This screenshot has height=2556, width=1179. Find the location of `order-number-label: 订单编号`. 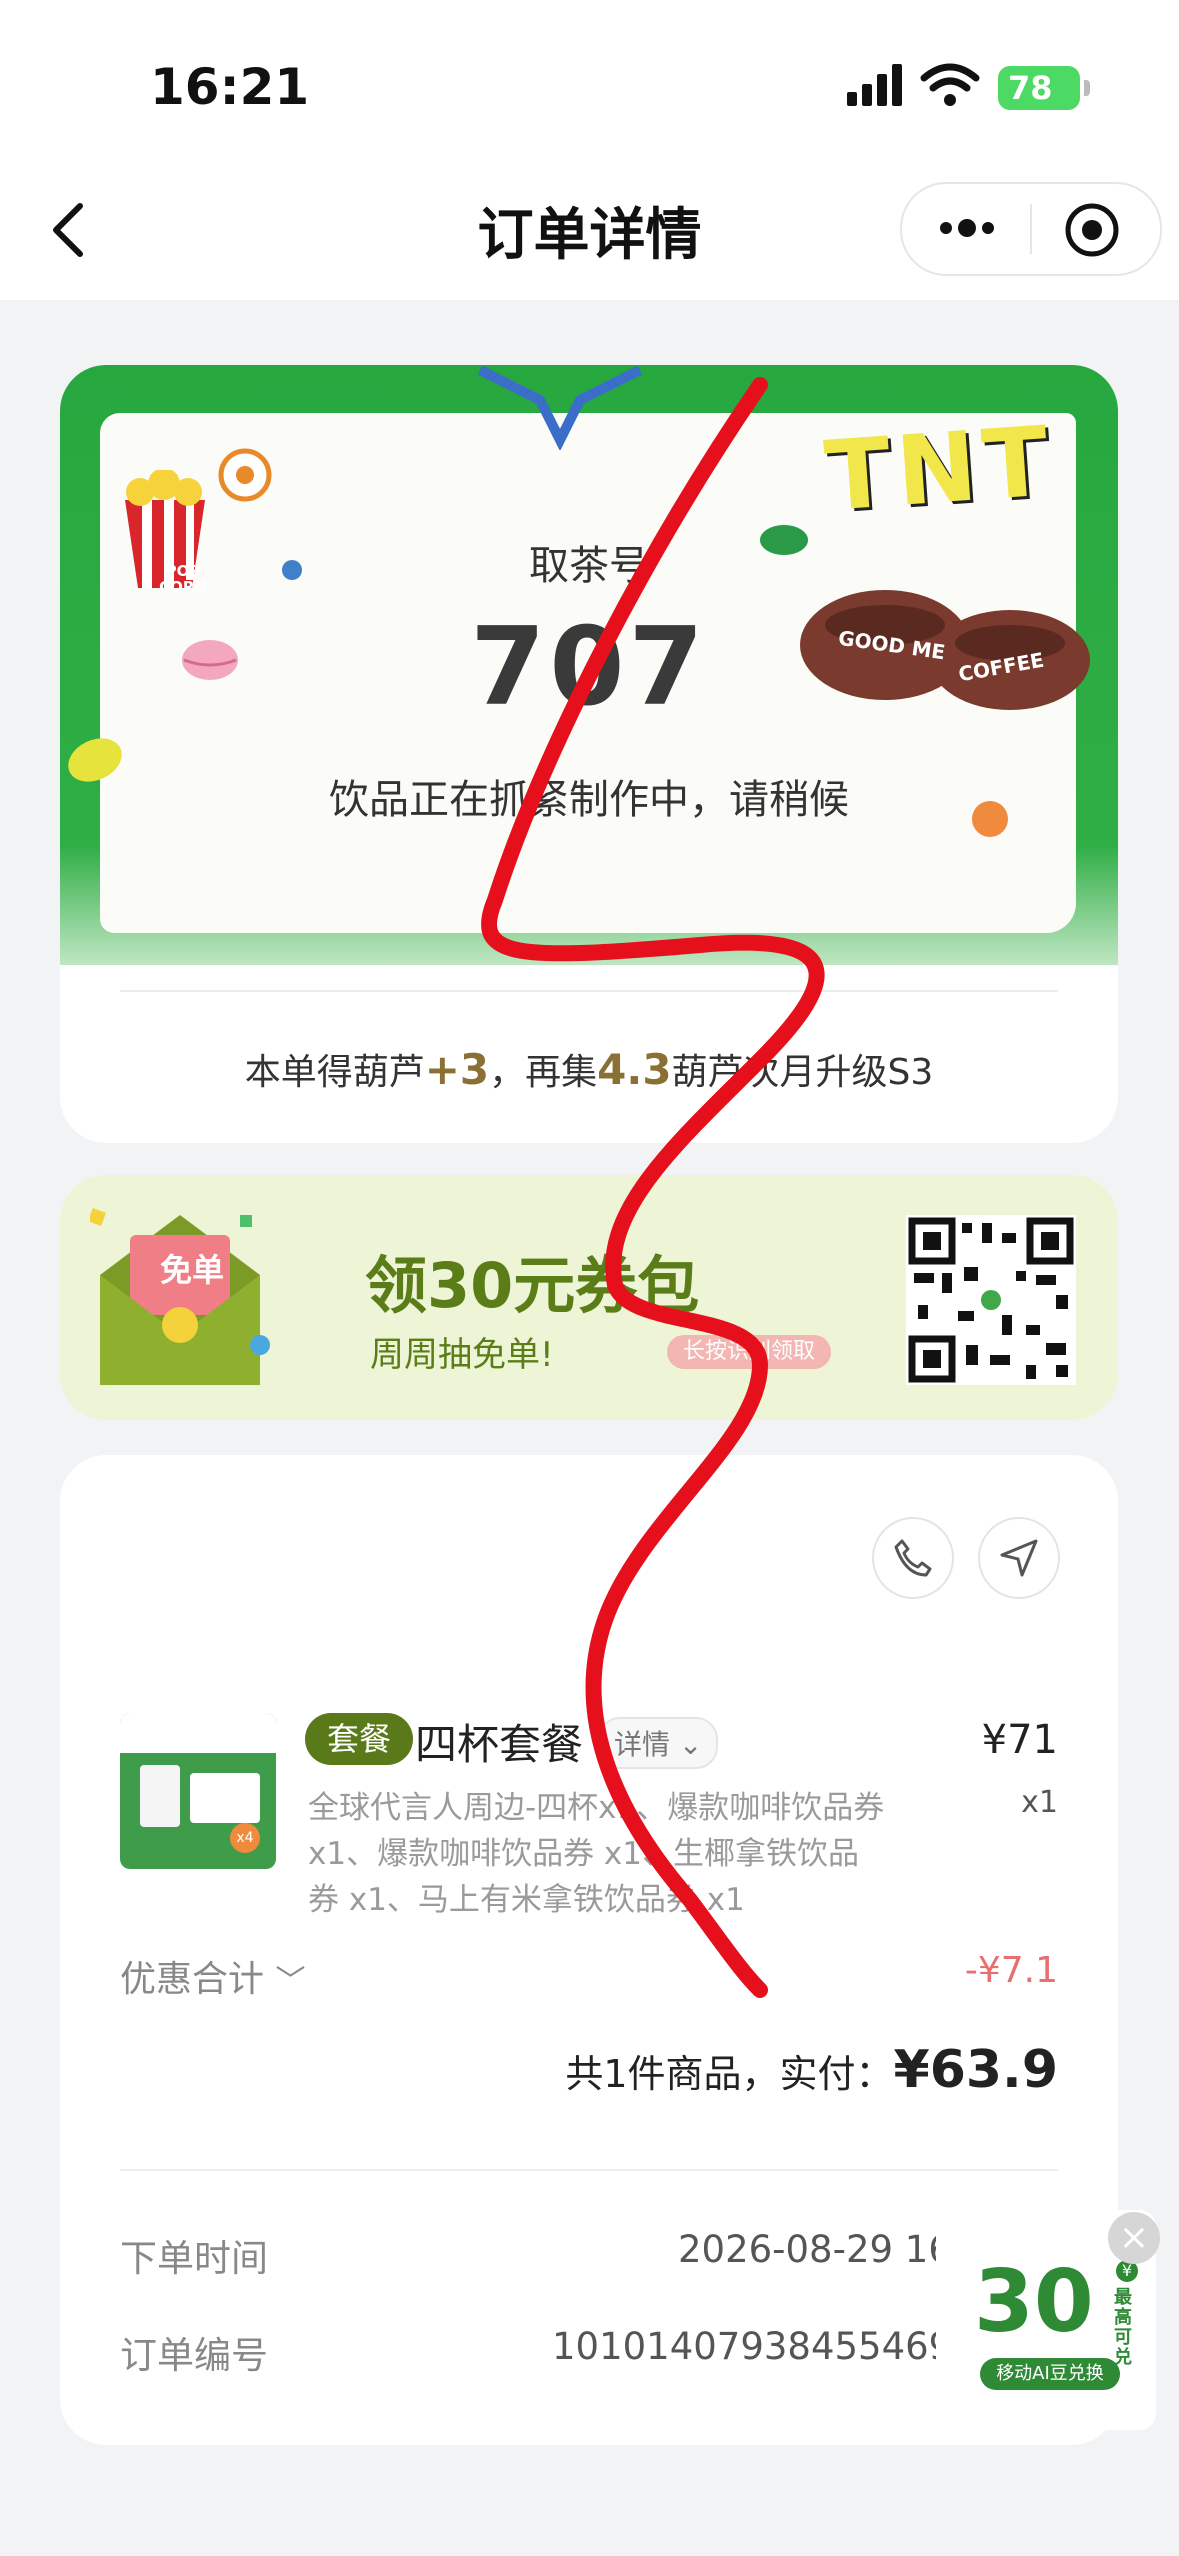

order-number-label: 订单编号 is located at coordinates (194, 2355).